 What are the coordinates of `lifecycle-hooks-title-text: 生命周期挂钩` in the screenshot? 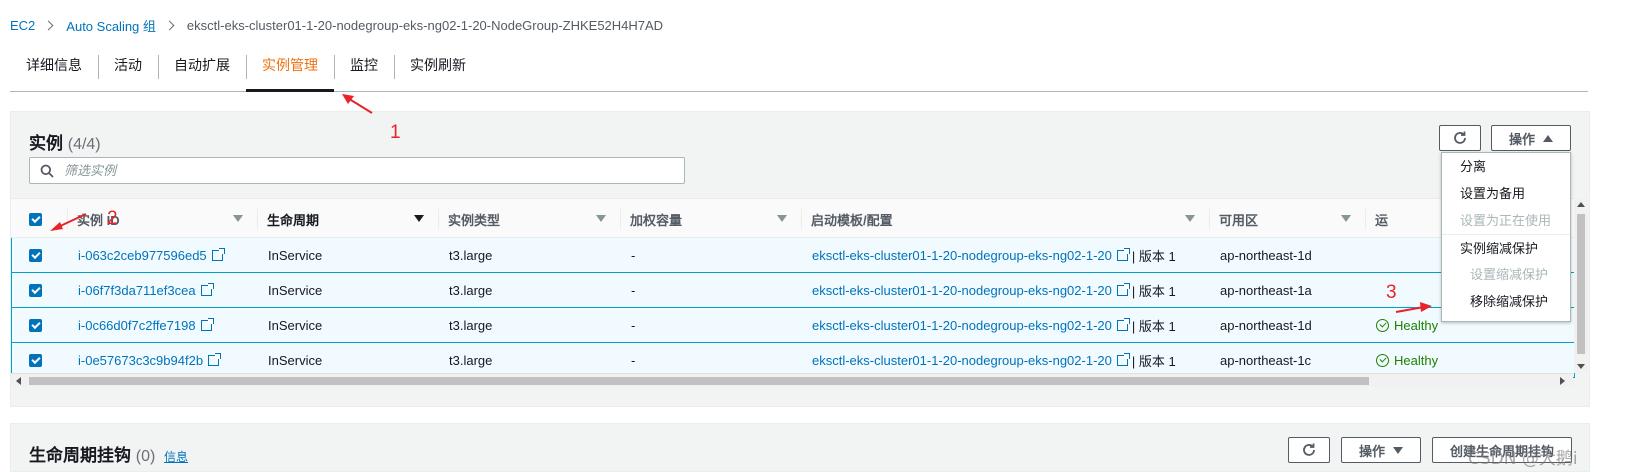 It's located at (80, 455).